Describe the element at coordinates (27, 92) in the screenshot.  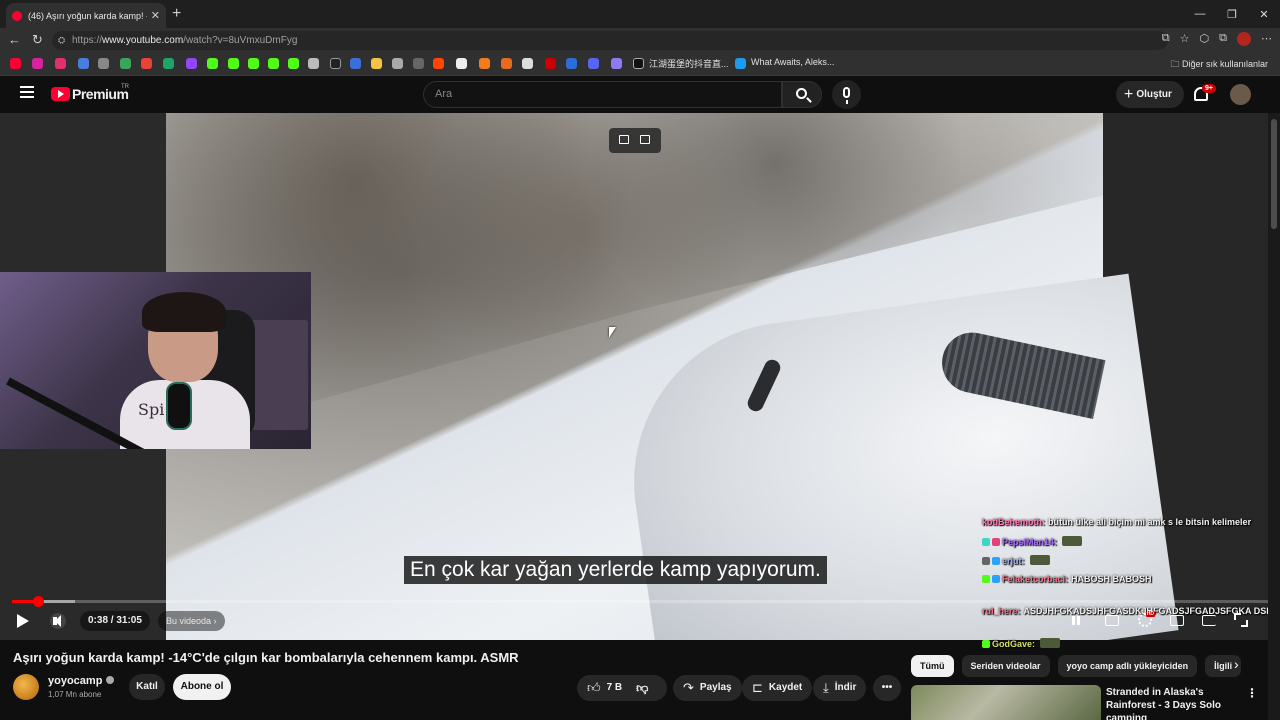
I see `menu-icon` at that location.